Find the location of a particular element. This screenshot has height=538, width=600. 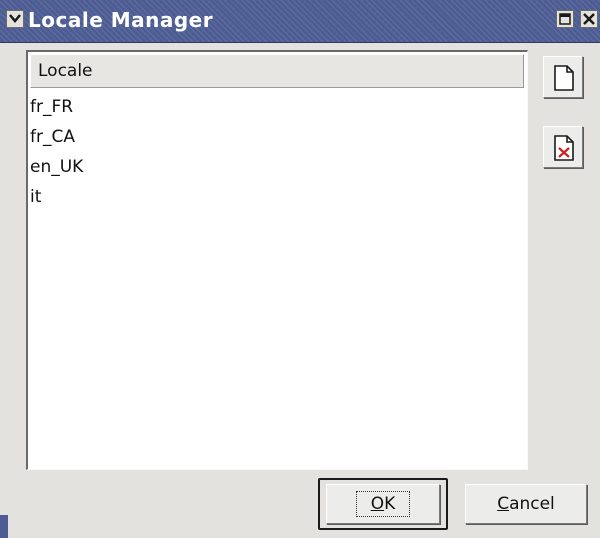

column-header-locale: Locale is located at coordinates (277, 71).